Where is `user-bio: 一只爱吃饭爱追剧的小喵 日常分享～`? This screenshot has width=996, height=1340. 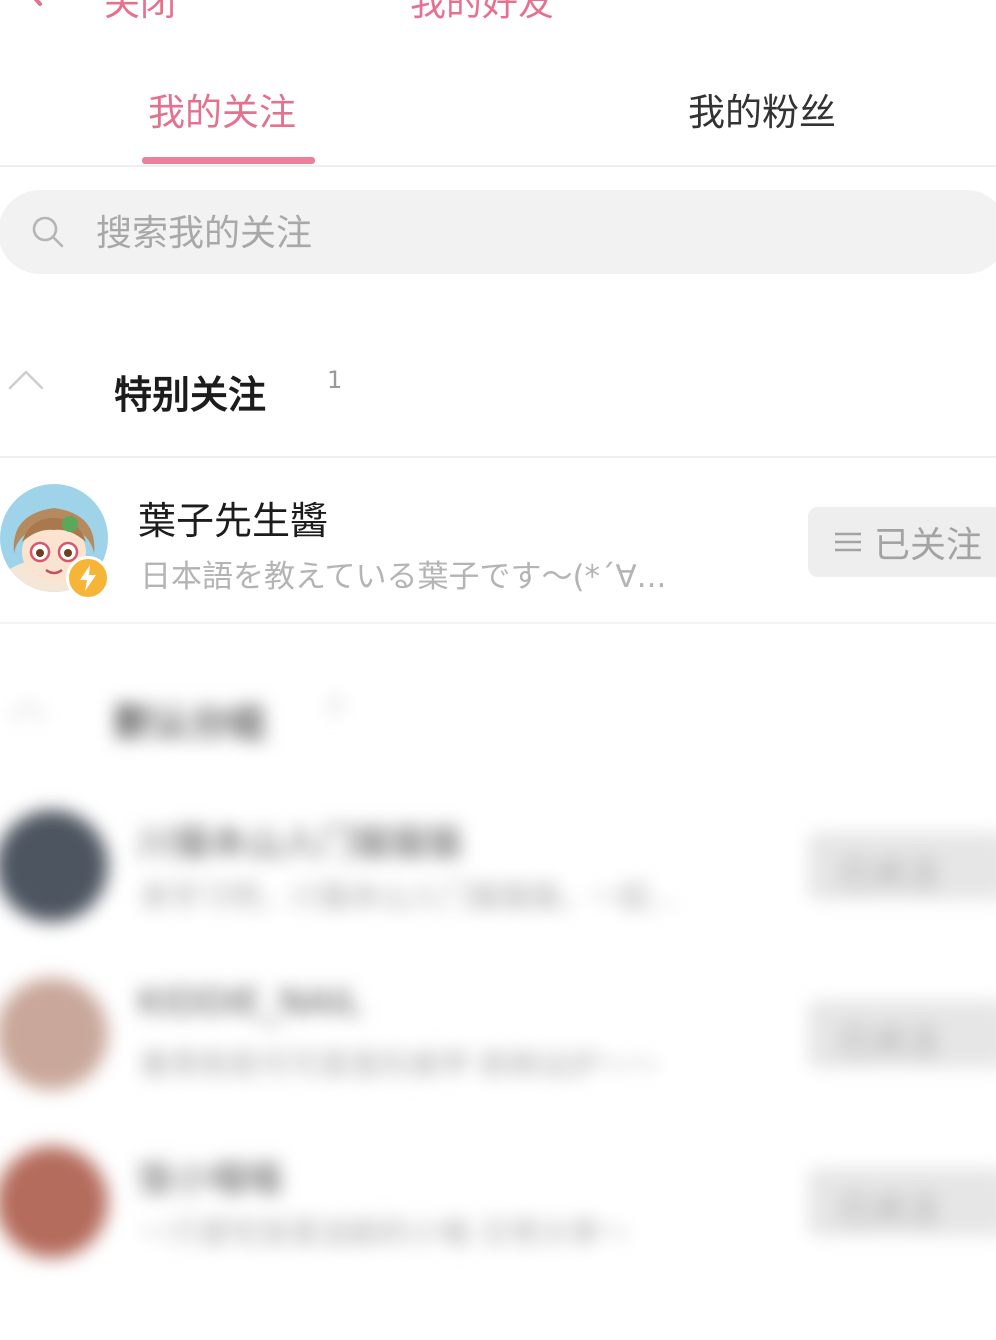
user-bio: 一只爱吃饭爱追剧的小喵 日常分享～ is located at coordinates (385, 1233).